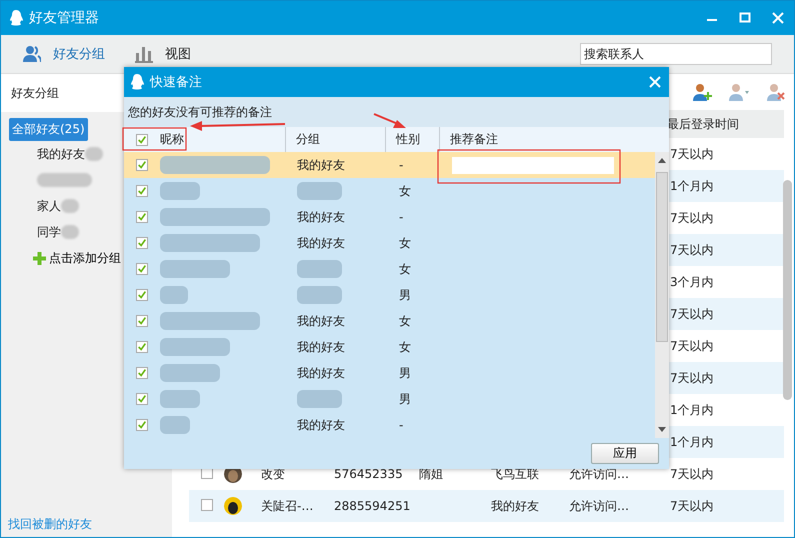  What do you see at coordinates (662, 160) in the screenshot?
I see `scroll-up-icon` at bounding box center [662, 160].